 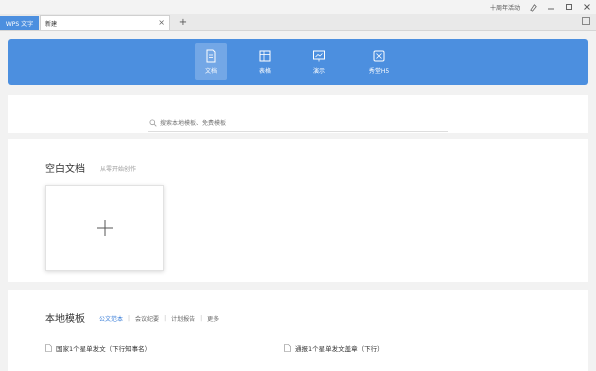 What do you see at coordinates (51, 24) in the screenshot?
I see `tab-new-label: 新建` at bounding box center [51, 24].